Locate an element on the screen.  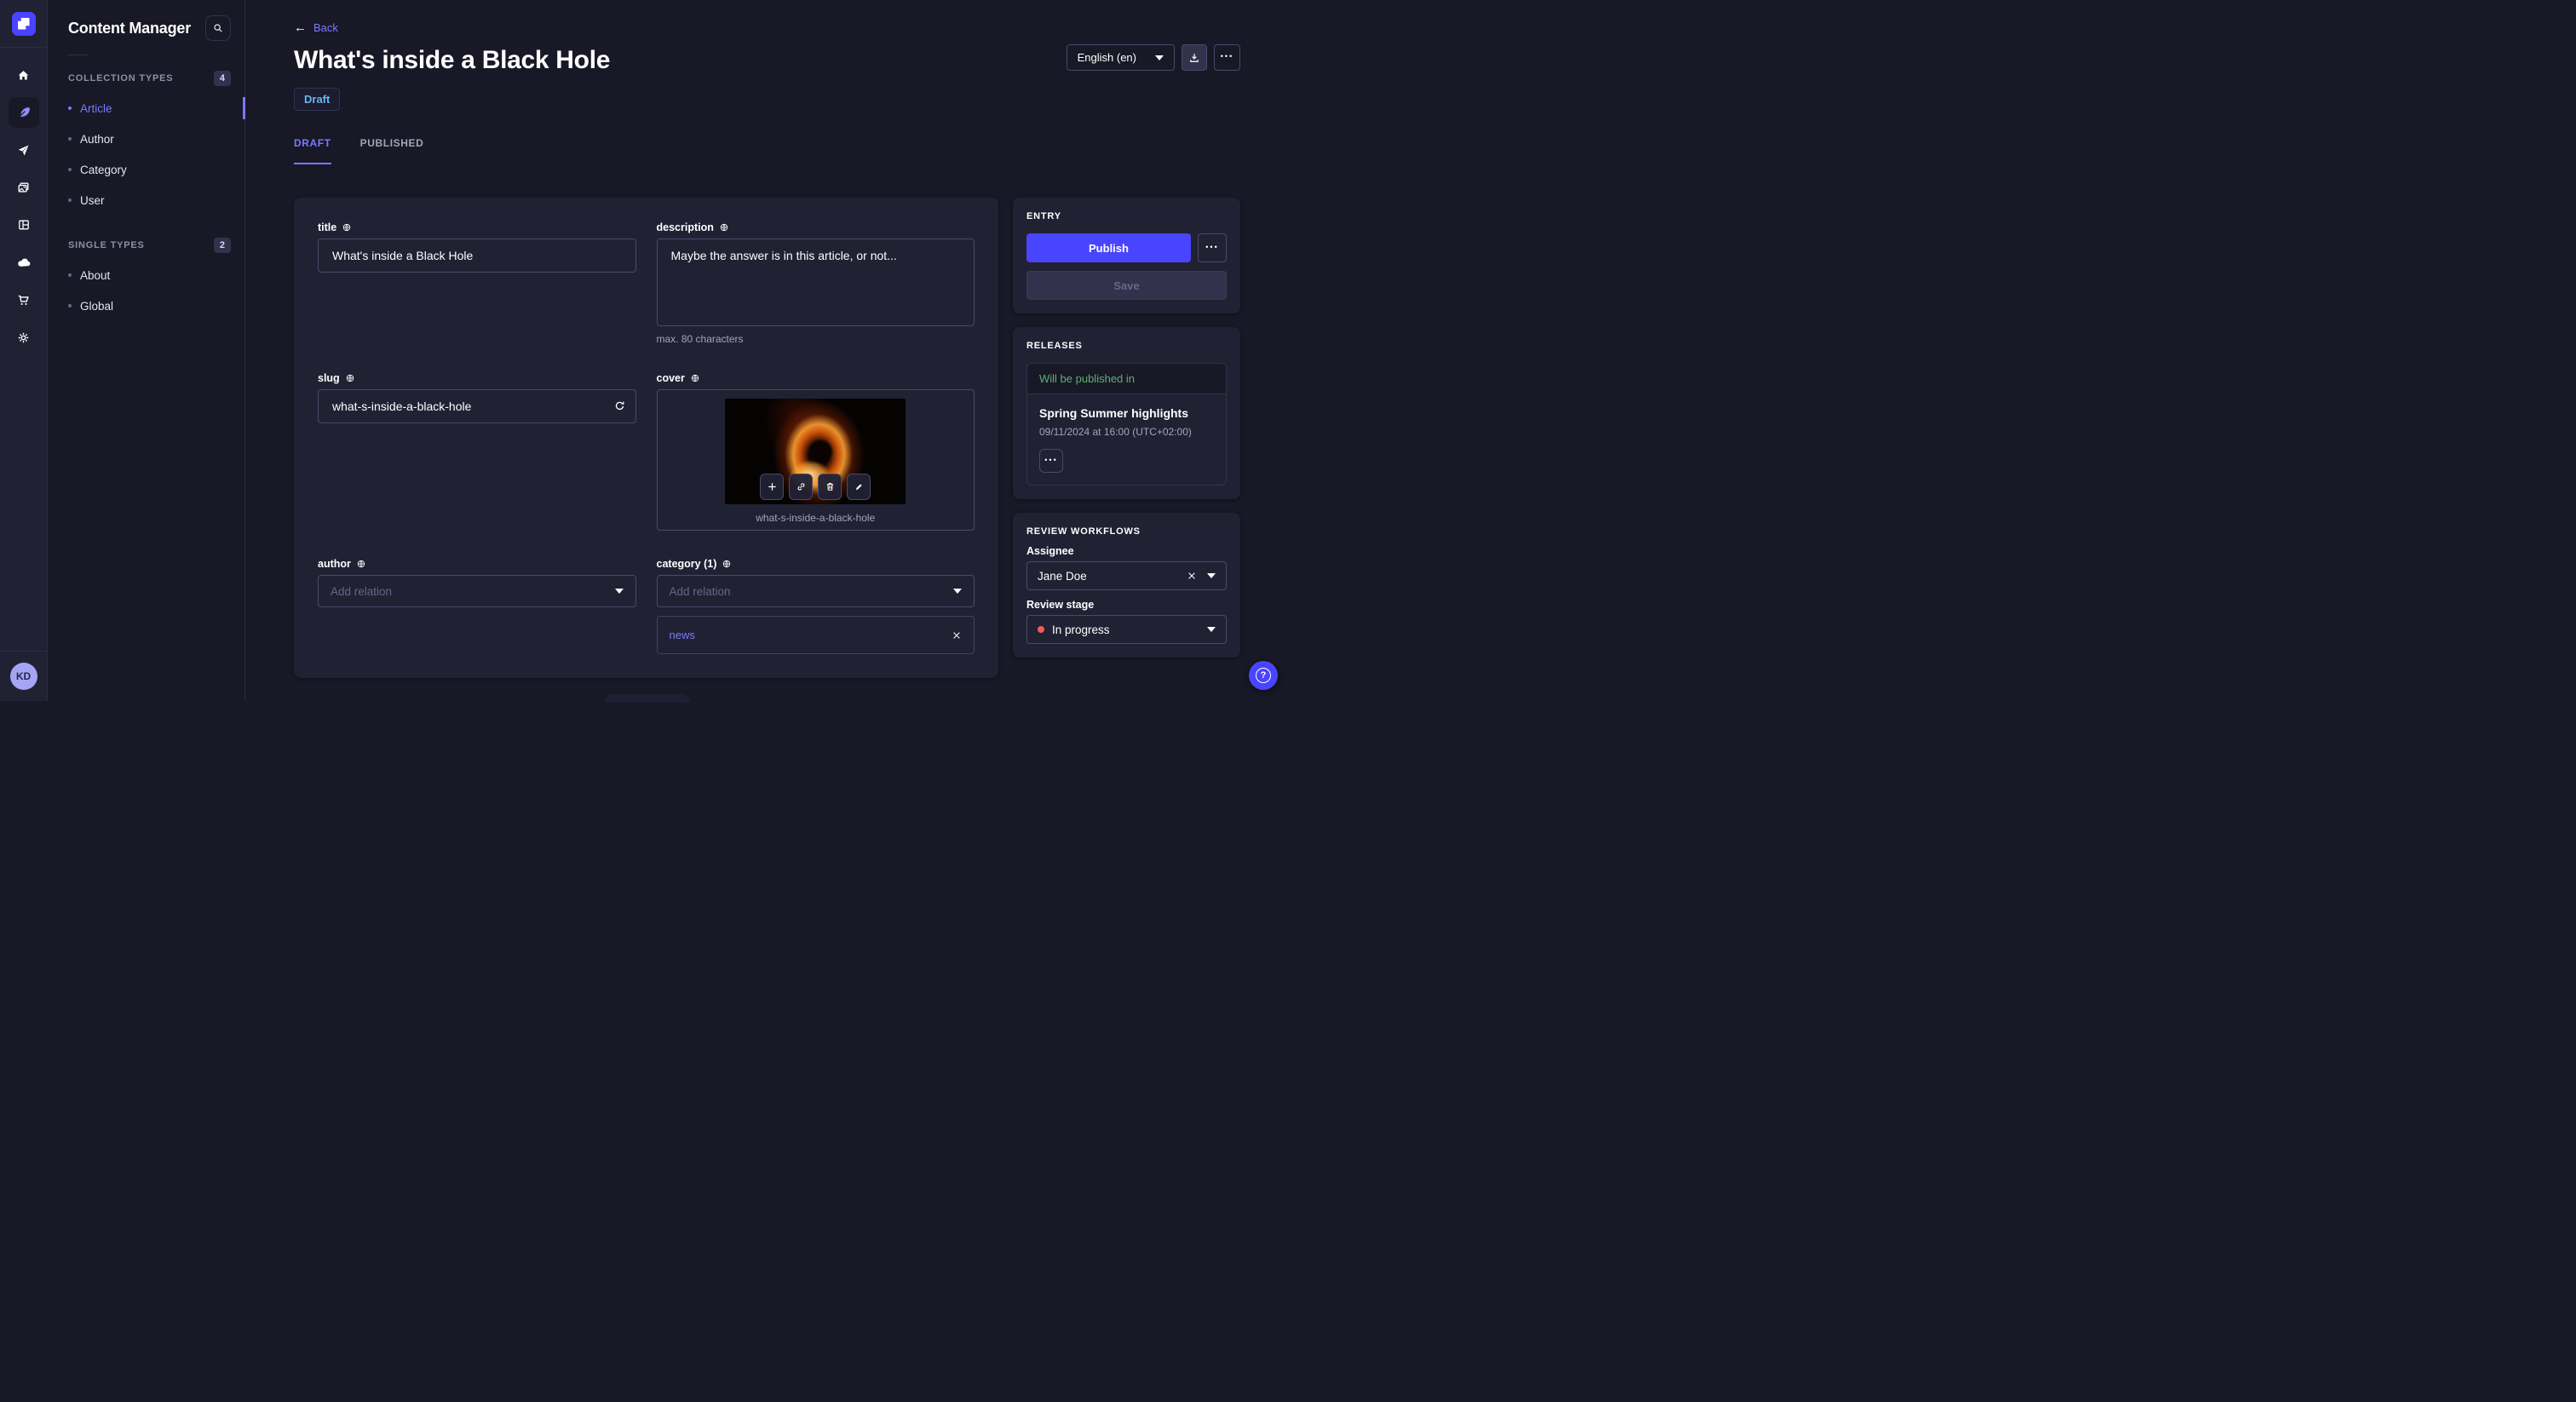
sidebar-item-label: Author is located at coordinates (97, 139).